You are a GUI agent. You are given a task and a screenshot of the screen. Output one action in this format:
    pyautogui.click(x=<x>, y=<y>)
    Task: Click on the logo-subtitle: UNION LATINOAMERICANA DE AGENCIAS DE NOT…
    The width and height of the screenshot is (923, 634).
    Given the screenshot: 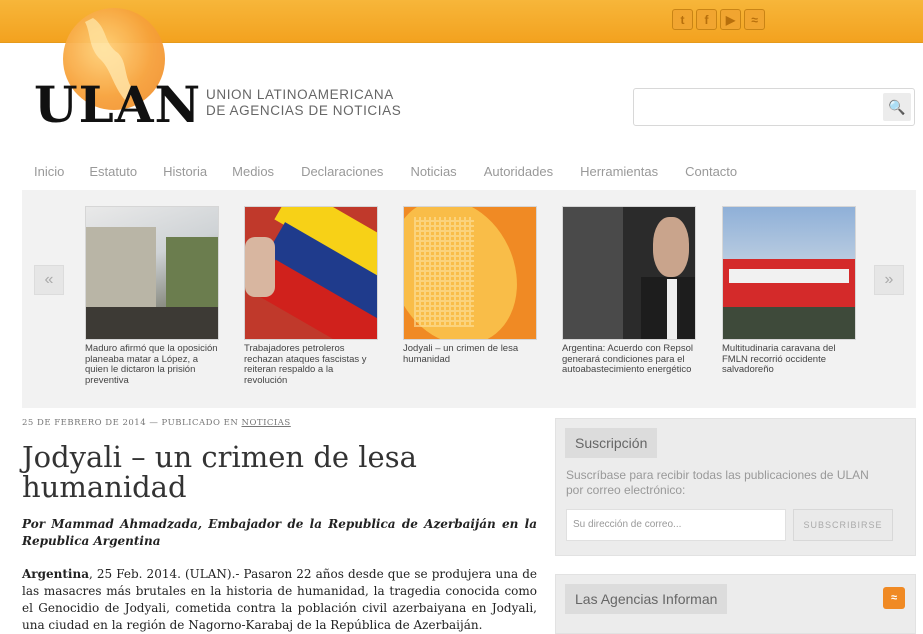 What is the action you would take?
    pyautogui.click(x=303, y=103)
    